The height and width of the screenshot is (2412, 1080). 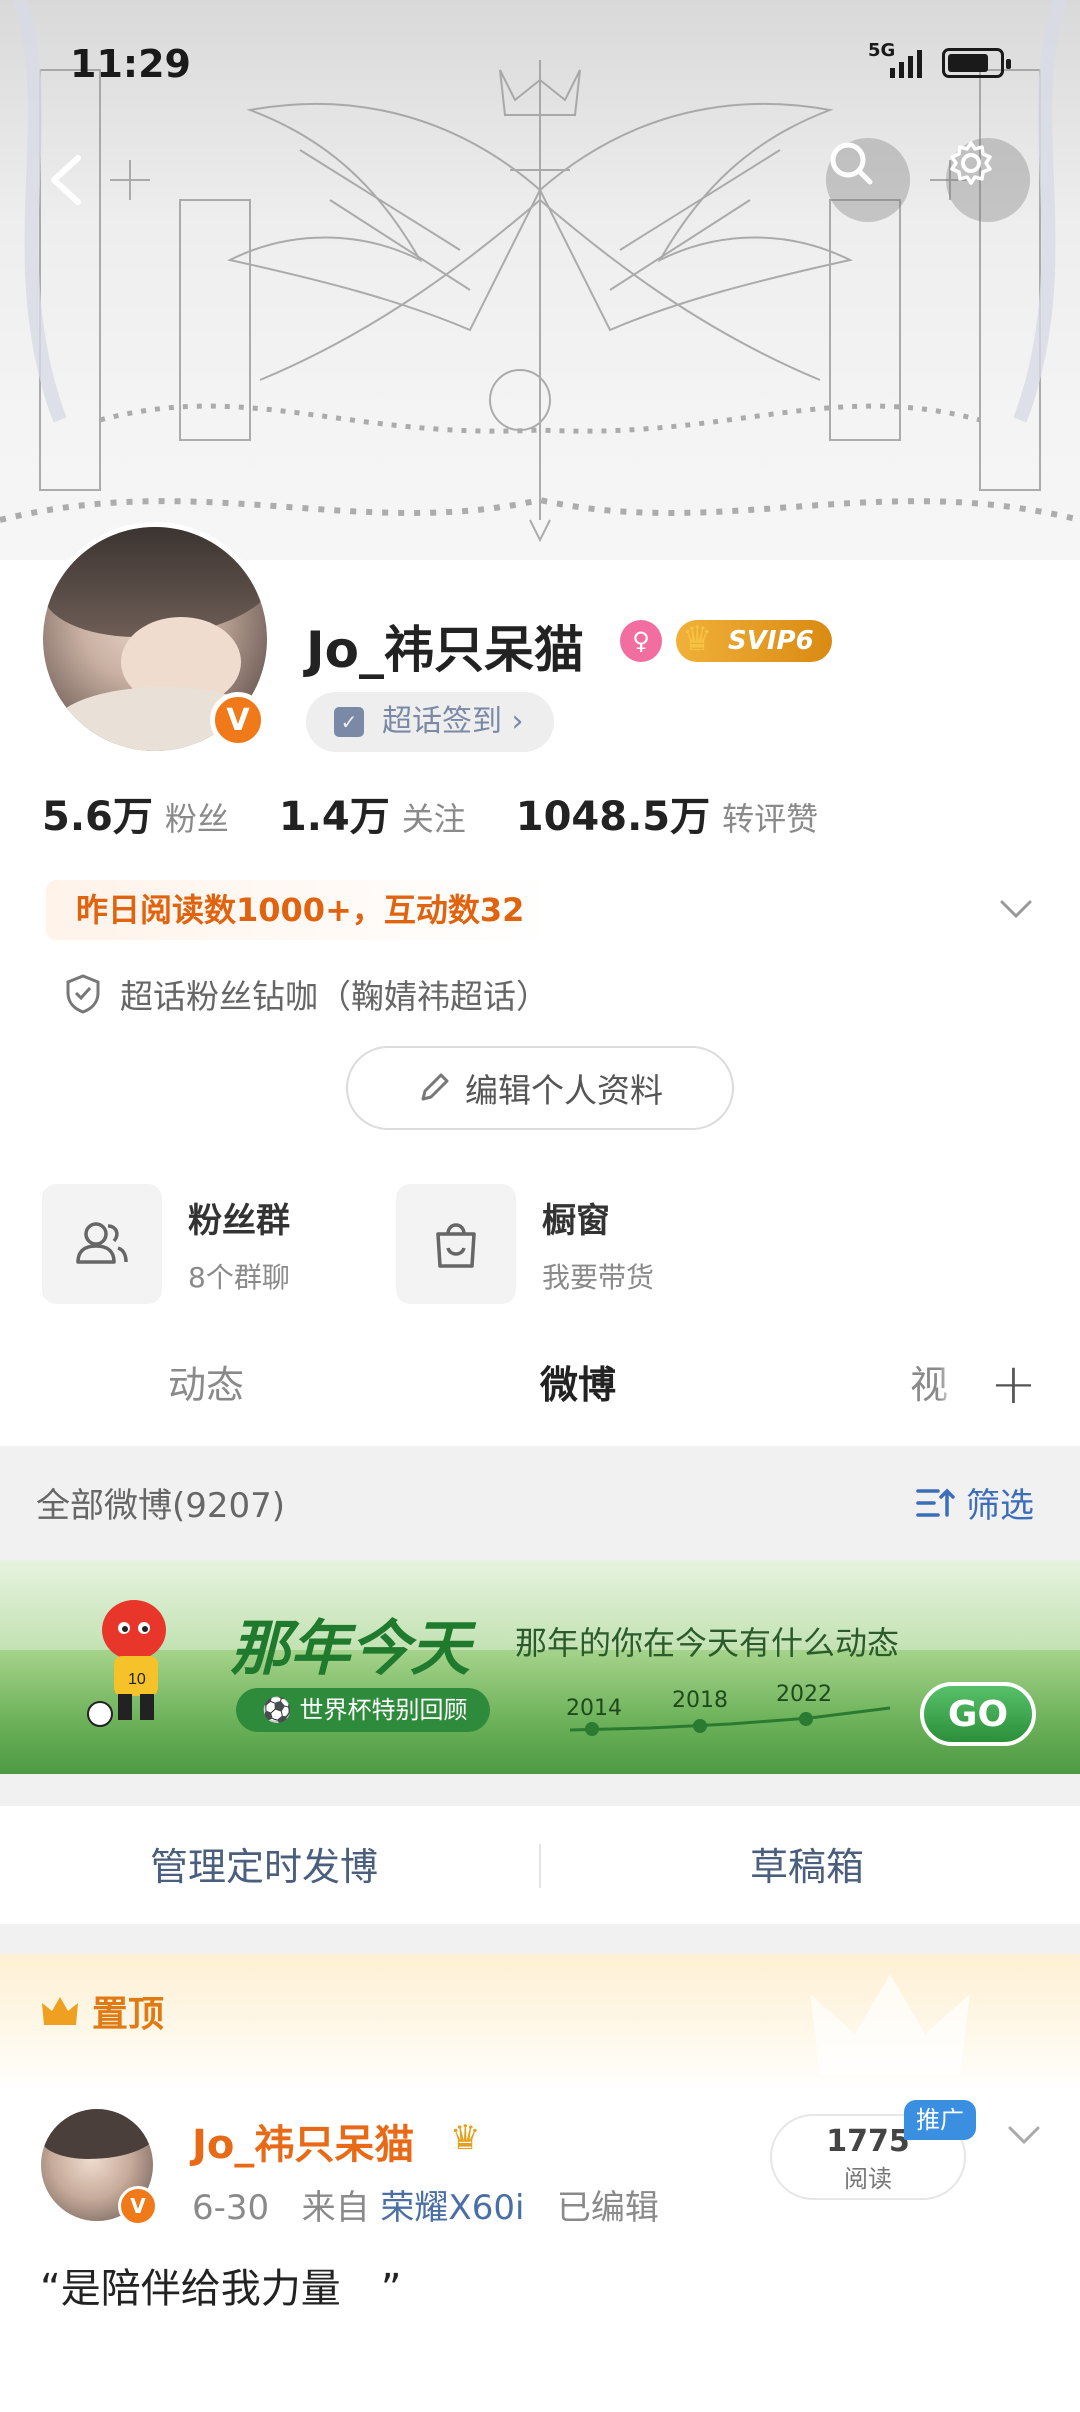 I want to click on mascot-icon: 10, so click(x=126, y=1663).